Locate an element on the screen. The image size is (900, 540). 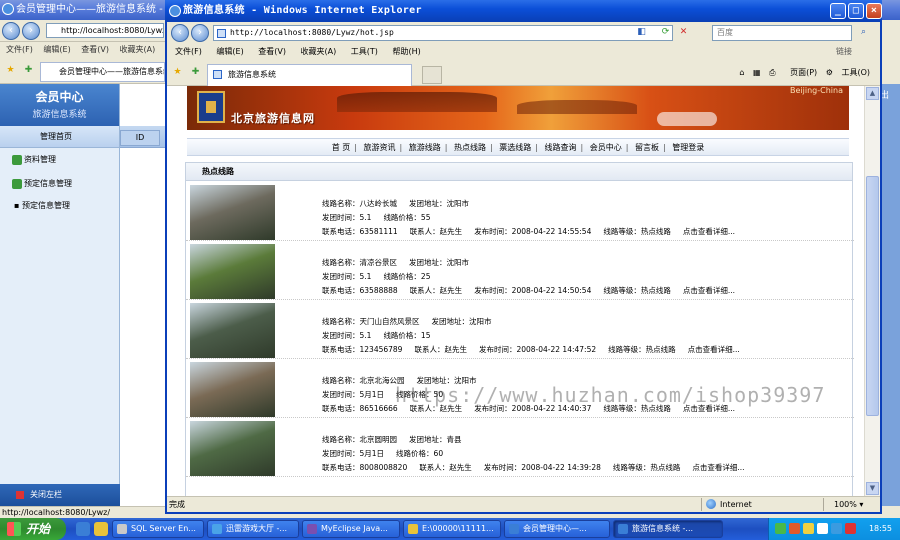
route-time: 发团时间：5月1日 is located at coordinates (353, 453).